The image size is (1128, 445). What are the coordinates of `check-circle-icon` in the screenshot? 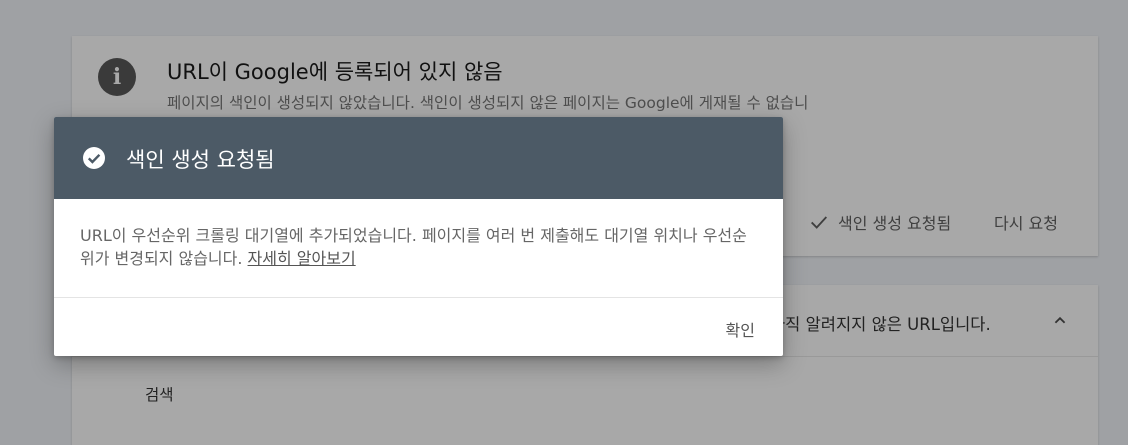 It's located at (94, 158).